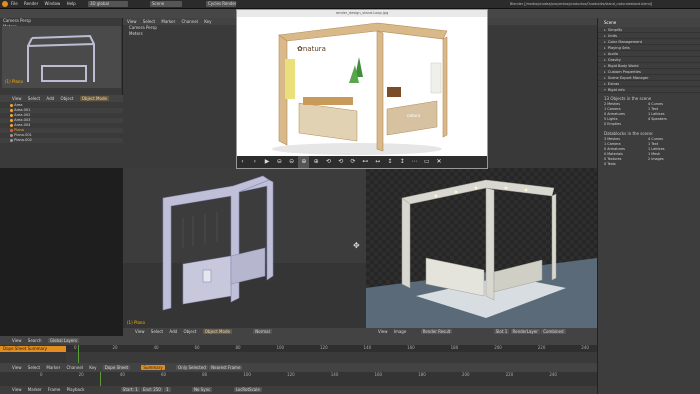  I want to click on vp-menu-add: Add, so click(173, 332).